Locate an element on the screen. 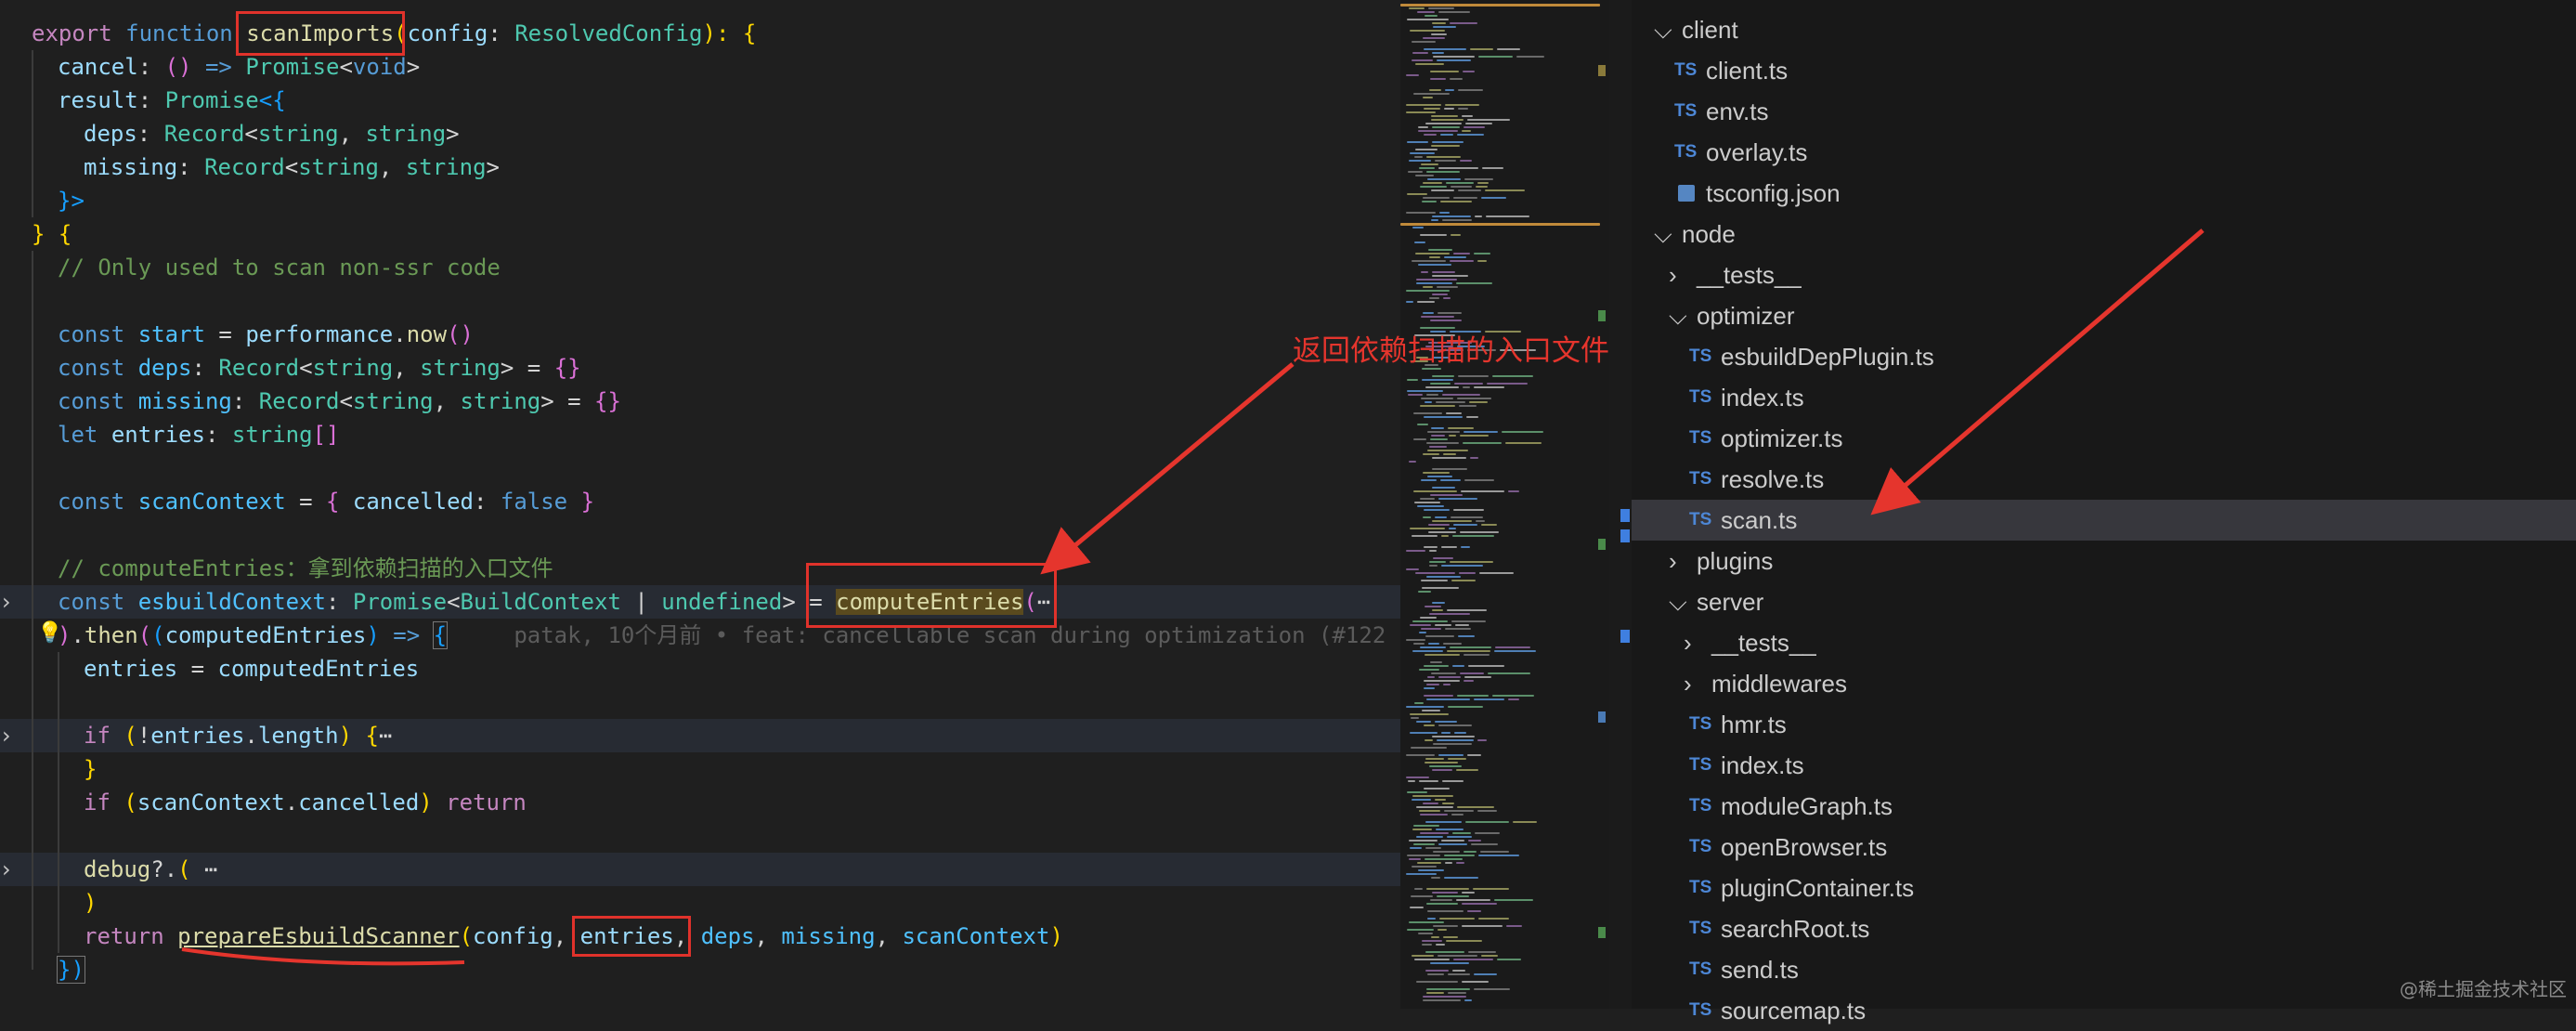  arrow-to-scan-ts is located at coordinates (2037, 372).